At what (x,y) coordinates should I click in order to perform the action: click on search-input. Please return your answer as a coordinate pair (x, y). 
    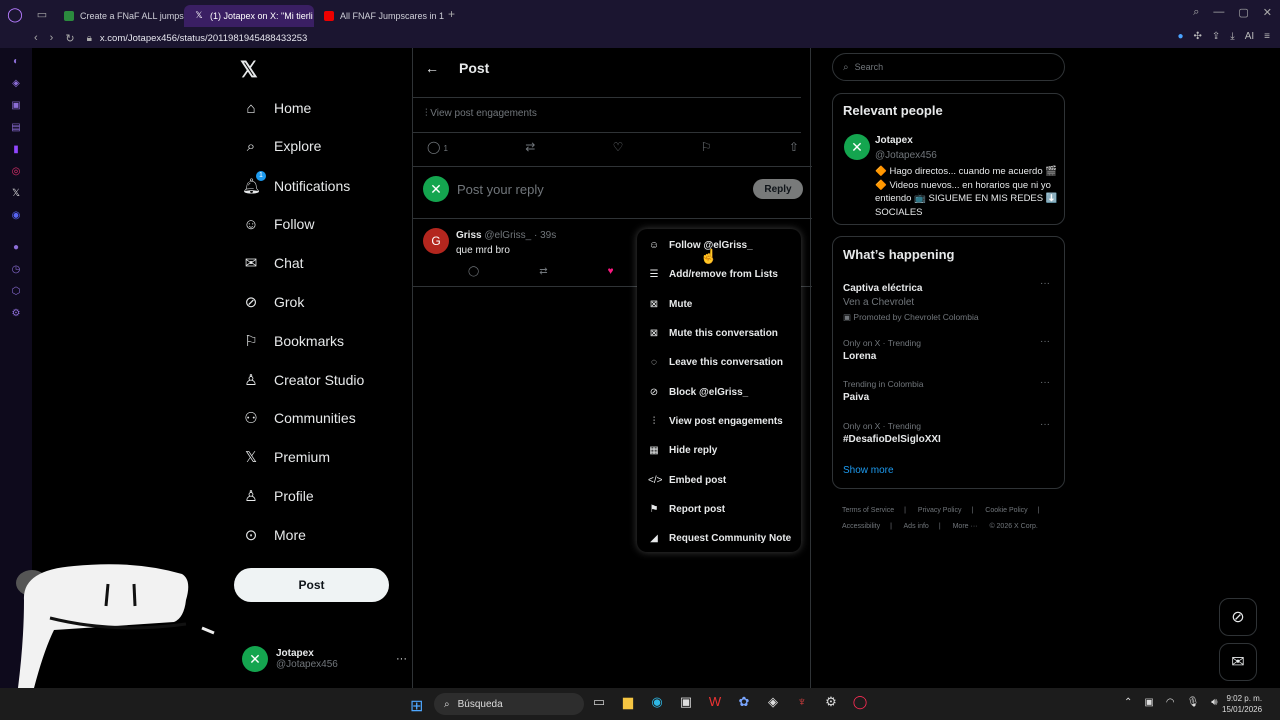
    Looking at the image, I should click on (949, 67).